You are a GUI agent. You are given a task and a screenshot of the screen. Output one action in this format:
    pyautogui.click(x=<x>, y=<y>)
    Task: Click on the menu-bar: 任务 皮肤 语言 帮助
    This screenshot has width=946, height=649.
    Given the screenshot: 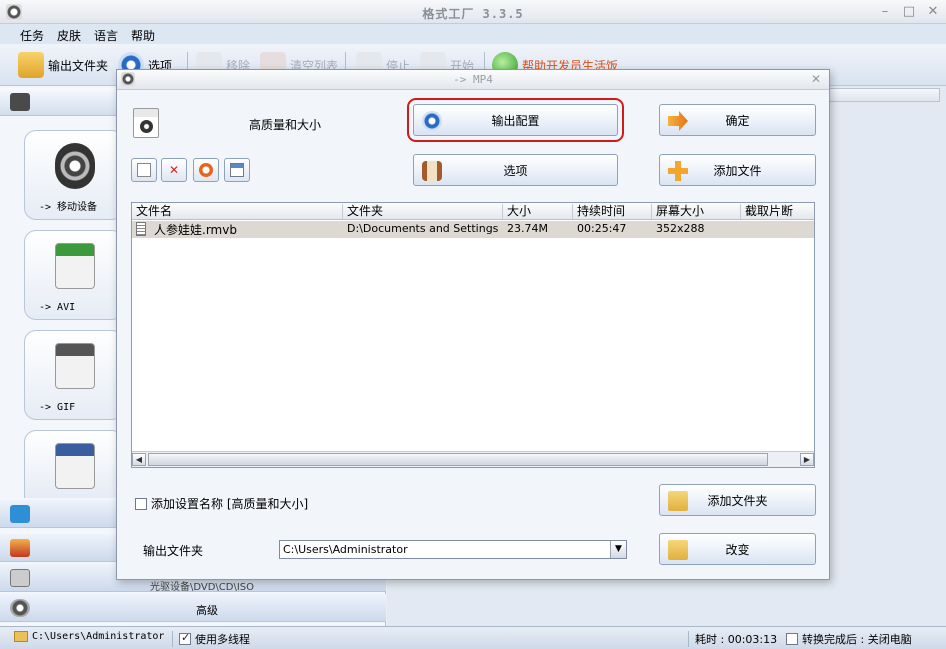 What is the action you would take?
    pyautogui.click(x=473, y=34)
    